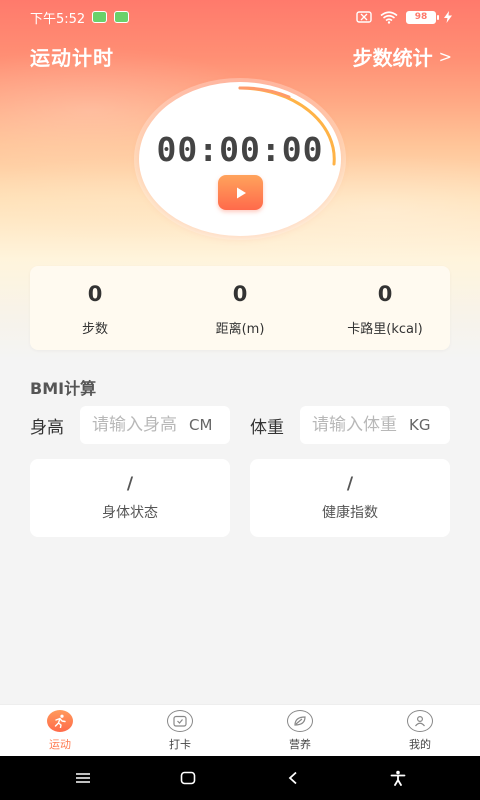 Image resolution: width=480 pixels, height=800 pixels. What do you see at coordinates (240, 149) in the screenshot?
I see `timer-display: 00:00:00` at bounding box center [240, 149].